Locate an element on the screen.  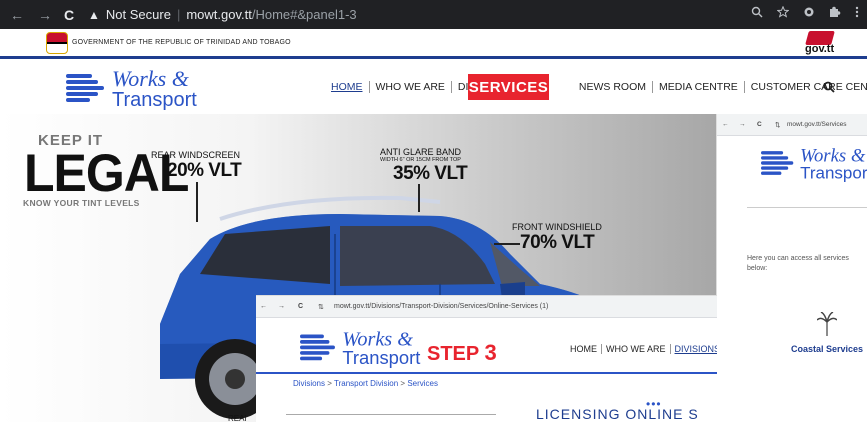
front-windshield-value: 70% VLT is located at coordinates (557, 242).